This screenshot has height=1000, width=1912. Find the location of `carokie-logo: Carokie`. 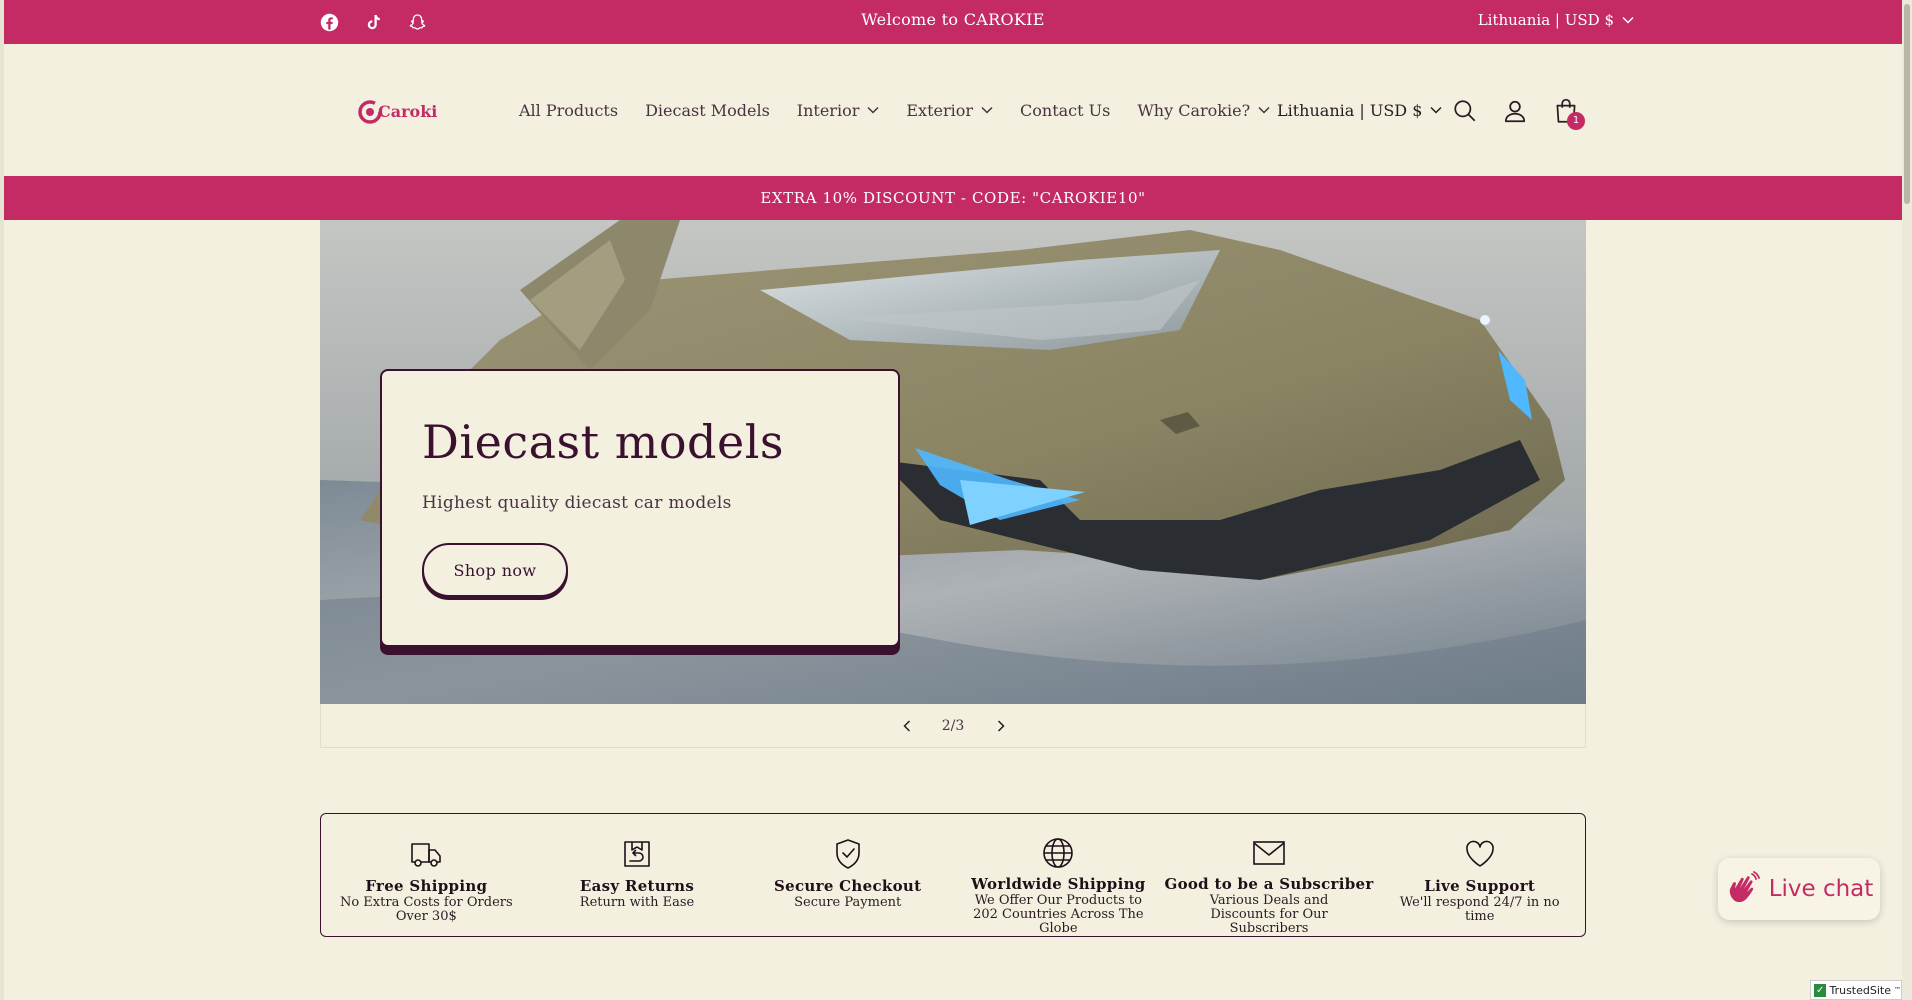

carokie-logo: Carokie is located at coordinates (403, 112).